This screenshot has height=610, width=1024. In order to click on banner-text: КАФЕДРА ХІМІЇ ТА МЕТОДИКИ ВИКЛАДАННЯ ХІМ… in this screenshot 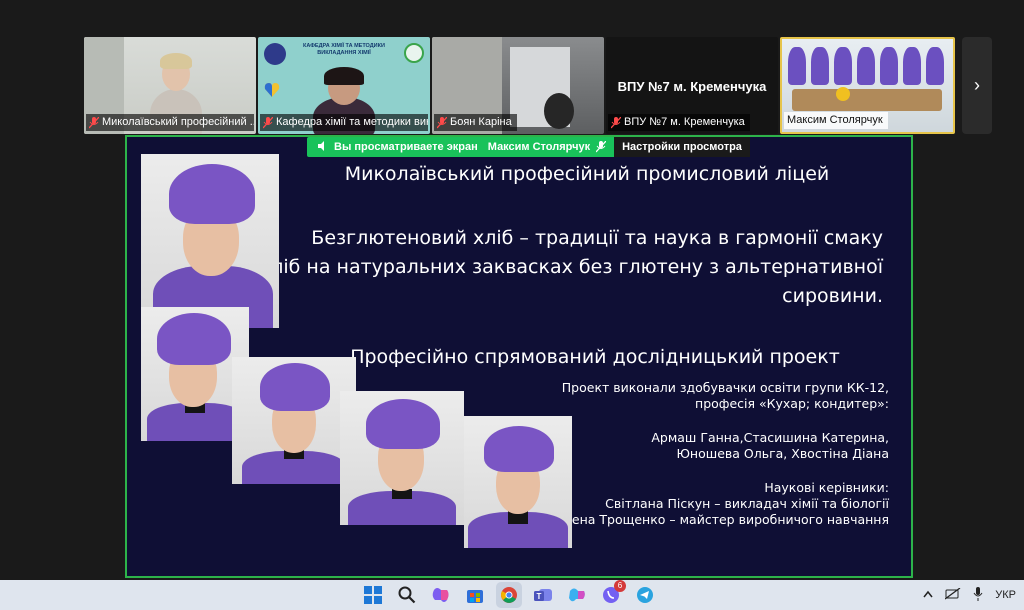, I will do `click(344, 49)`.